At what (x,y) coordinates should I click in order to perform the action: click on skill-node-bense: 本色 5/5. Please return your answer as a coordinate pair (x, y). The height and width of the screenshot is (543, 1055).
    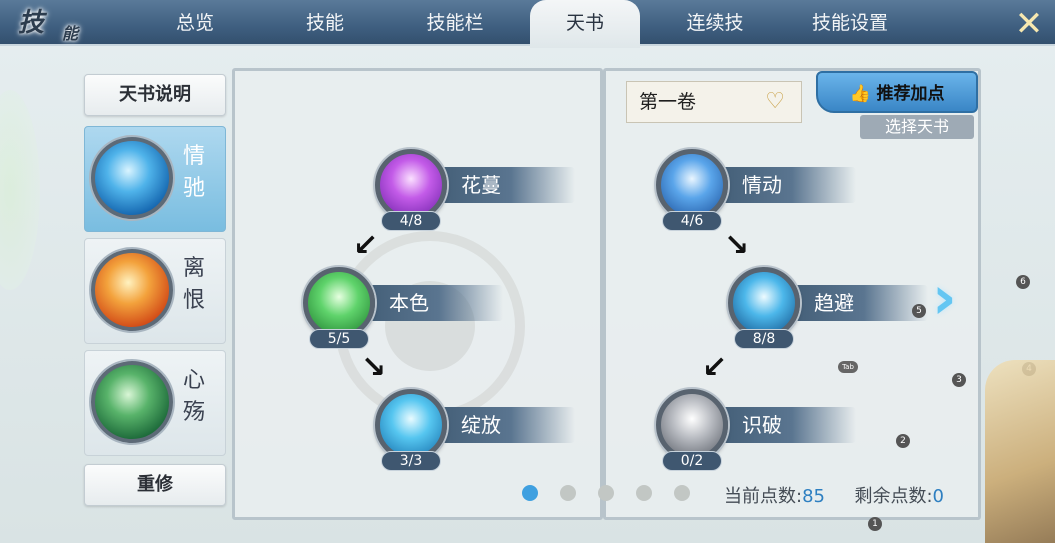
    Looking at the image, I should click on (403, 308).